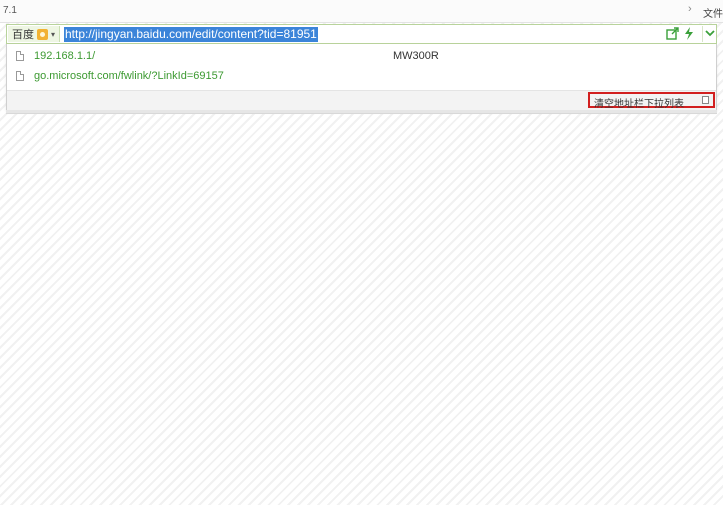 The height and width of the screenshot is (505, 723). I want to click on share-icon, so click(673, 34).